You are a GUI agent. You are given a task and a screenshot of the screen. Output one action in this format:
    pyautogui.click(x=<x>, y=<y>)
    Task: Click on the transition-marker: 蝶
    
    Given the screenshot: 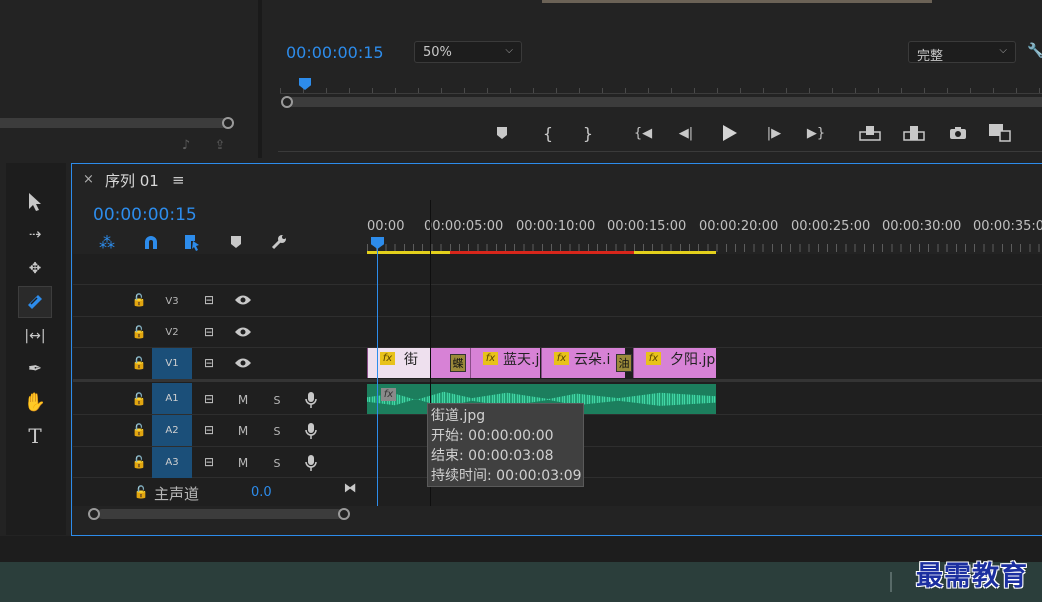 What is the action you would take?
    pyautogui.click(x=458, y=363)
    